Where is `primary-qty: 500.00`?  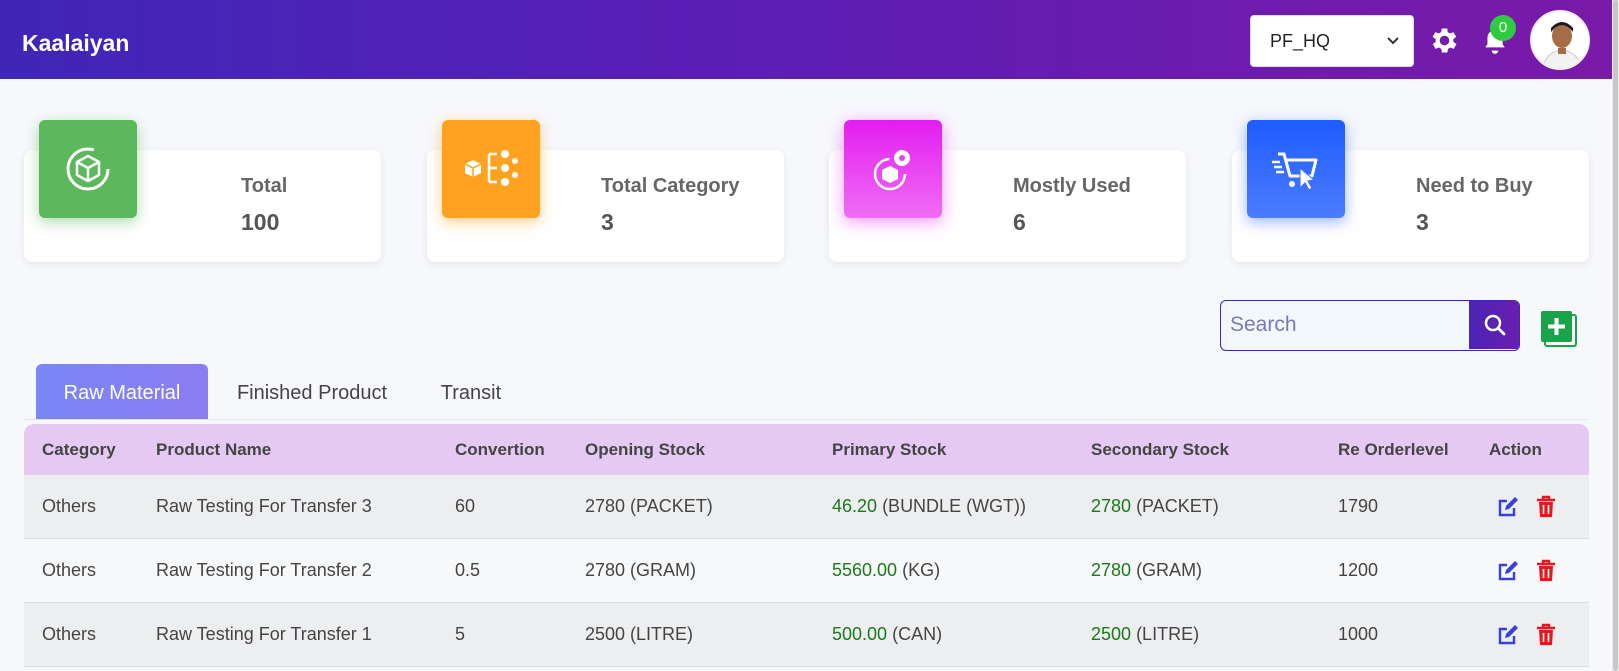 primary-qty: 500.00 is located at coordinates (860, 634).